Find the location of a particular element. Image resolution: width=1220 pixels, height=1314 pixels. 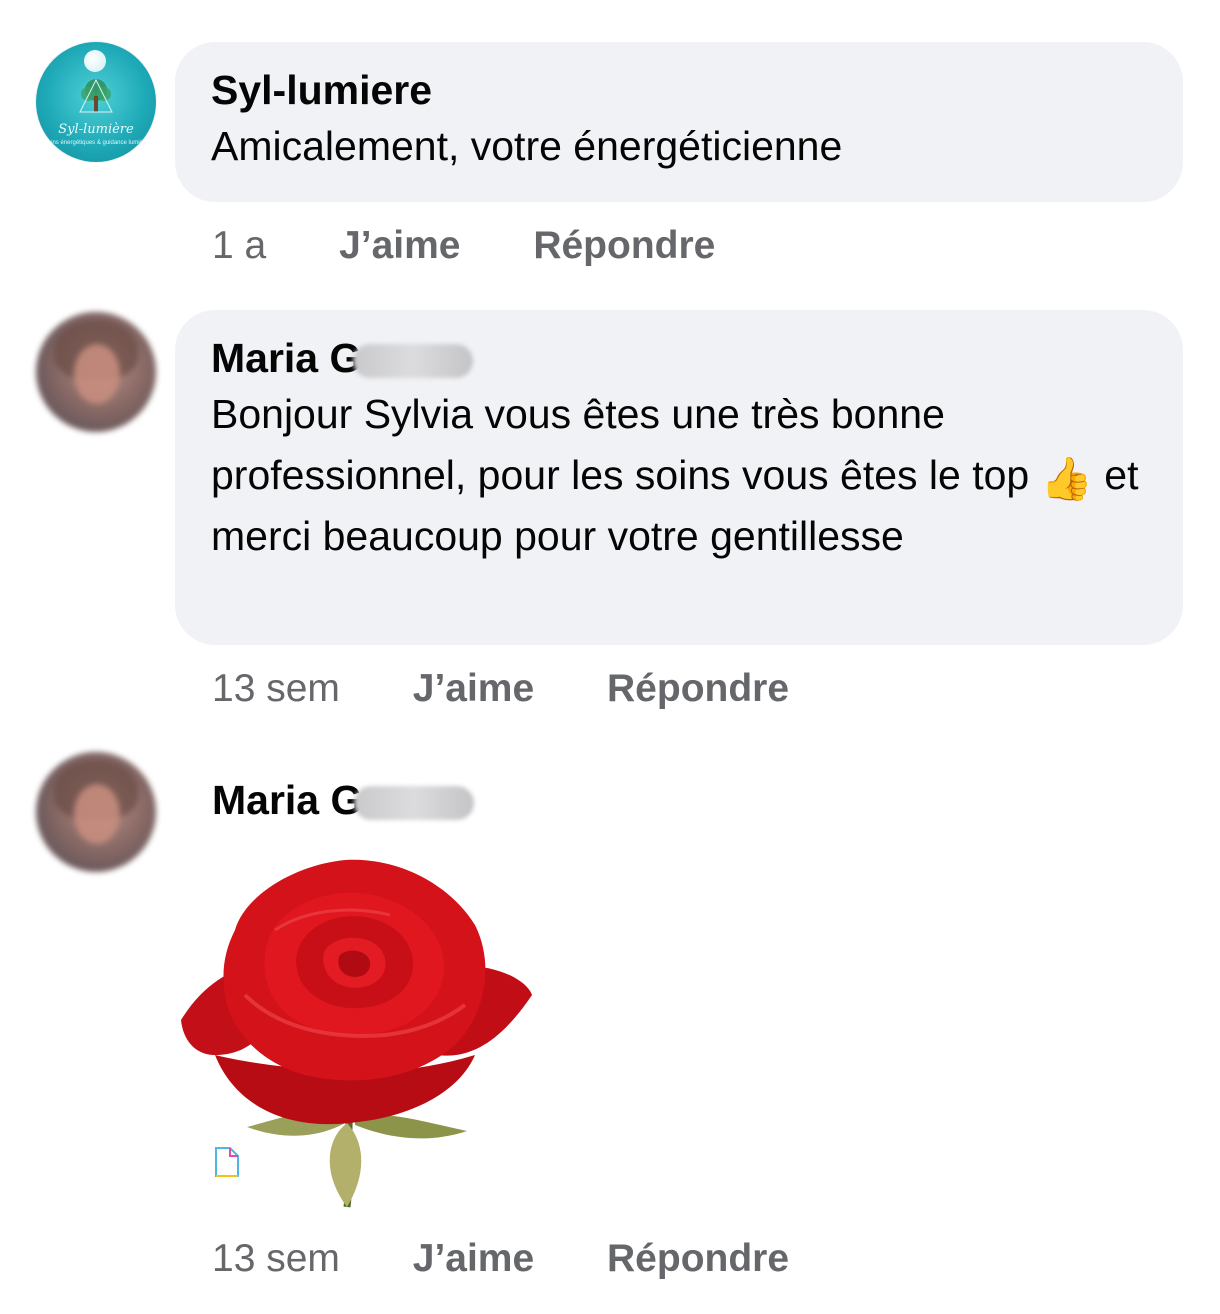

comment-actions: 1 a J’aime Répondre is located at coordinates (463, 246).